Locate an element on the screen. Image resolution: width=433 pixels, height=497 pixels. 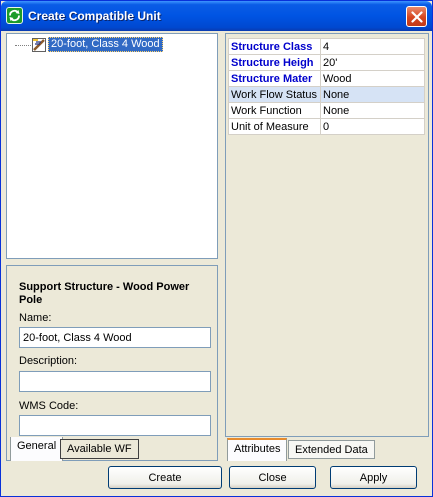
left-tab-strip: General Available WF is located at coordinates (112, 449).